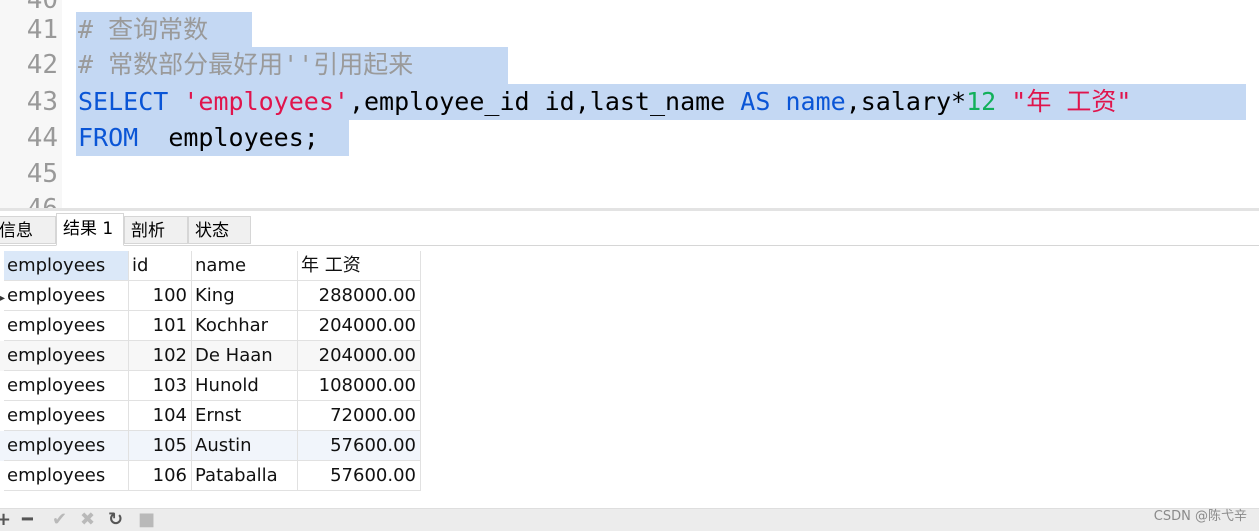 The height and width of the screenshot is (531, 1259). What do you see at coordinates (143, 29) in the screenshot?
I see `code-line-comment: # 查询常数` at bounding box center [143, 29].